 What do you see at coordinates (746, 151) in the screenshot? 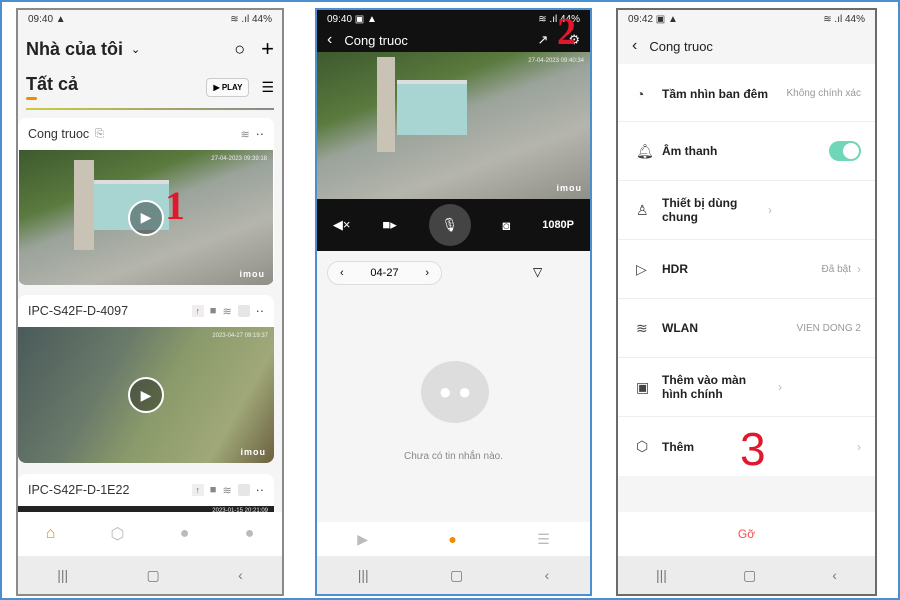
I see `setting-sound: 🔔︎ Âm thanh` at bounding box center [746, 151].